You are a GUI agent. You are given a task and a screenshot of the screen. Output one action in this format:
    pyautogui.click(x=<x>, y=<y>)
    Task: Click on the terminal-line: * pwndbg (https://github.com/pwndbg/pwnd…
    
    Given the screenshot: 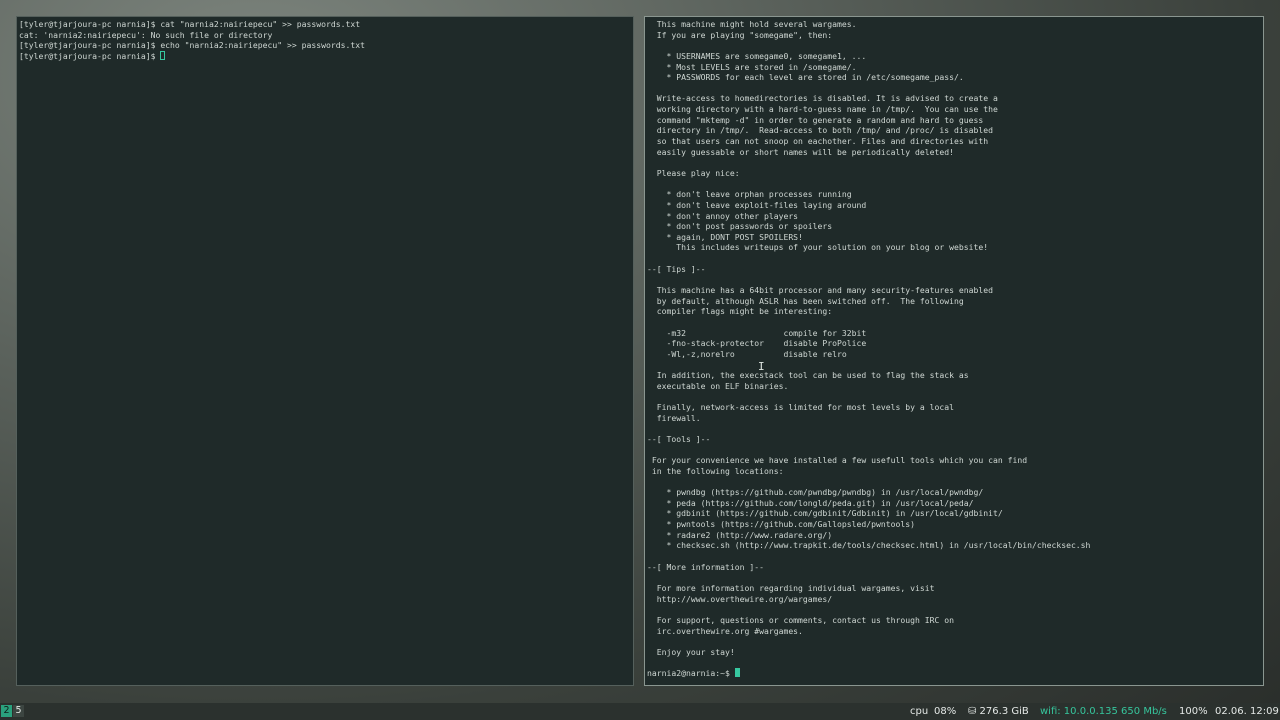 What is the action you would take?
    pyautogui.click(x=815, y=492)
    